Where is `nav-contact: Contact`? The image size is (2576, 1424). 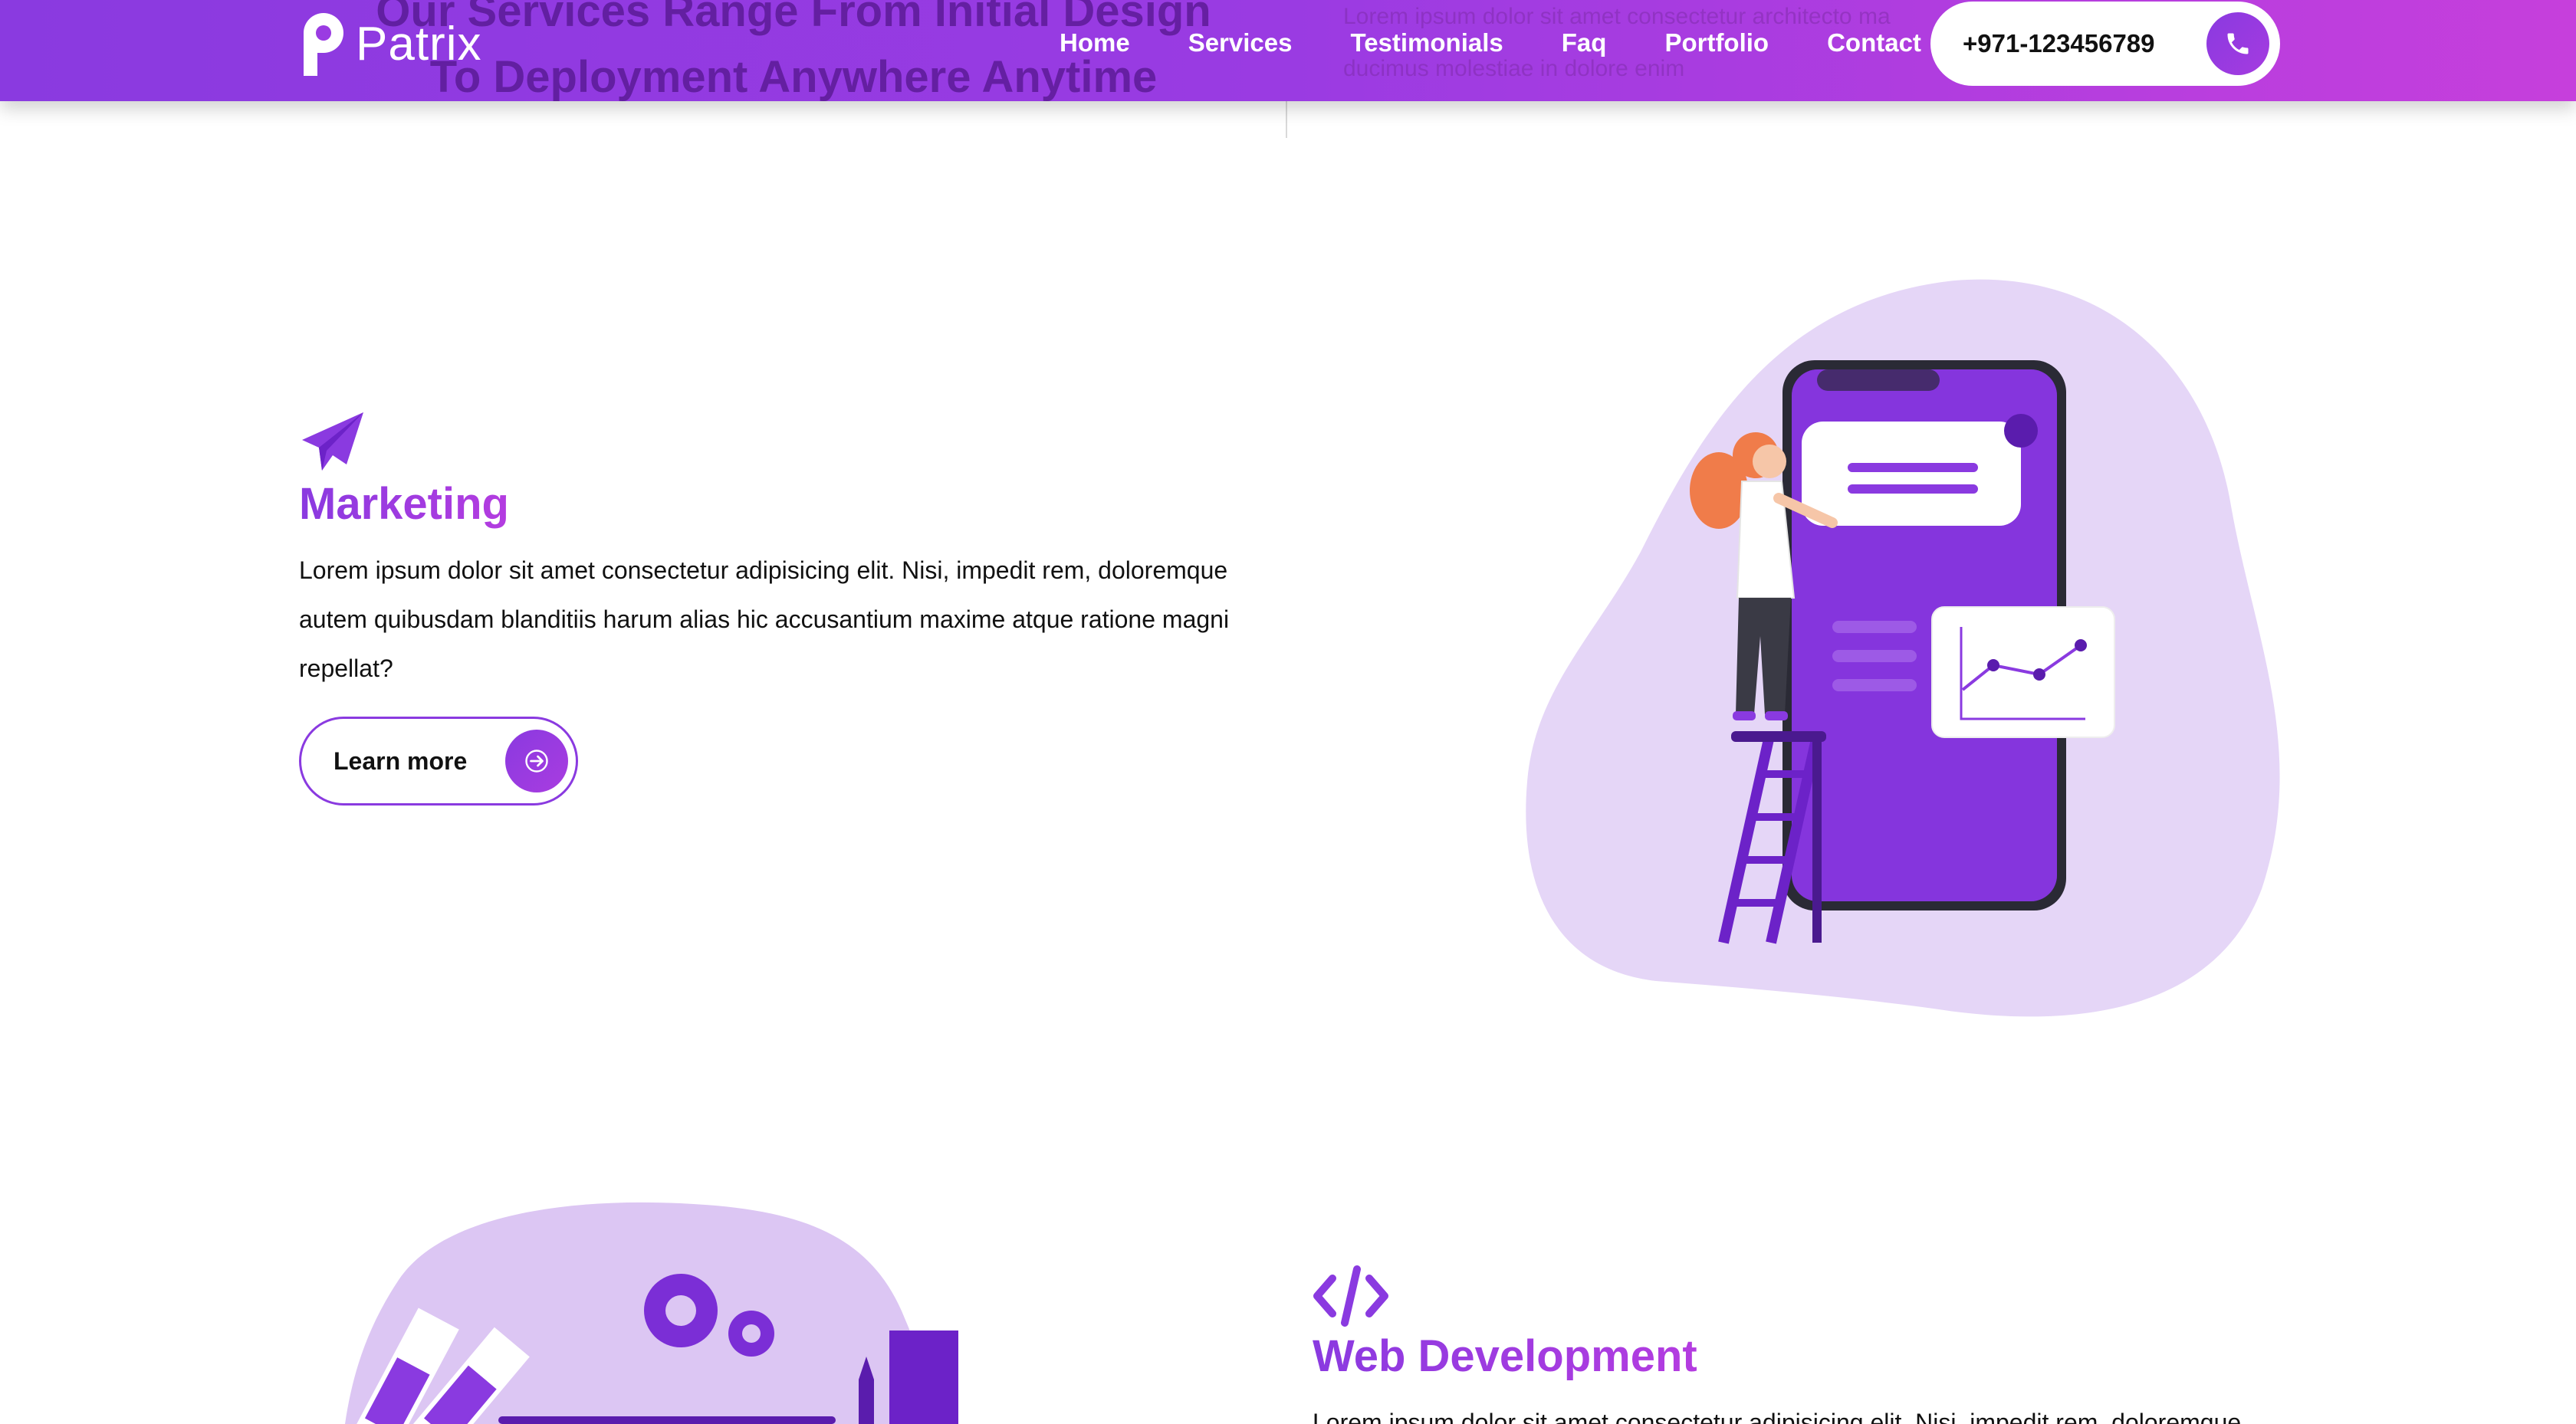 nav-contact: Contact is located at coordinates (1874, 43).